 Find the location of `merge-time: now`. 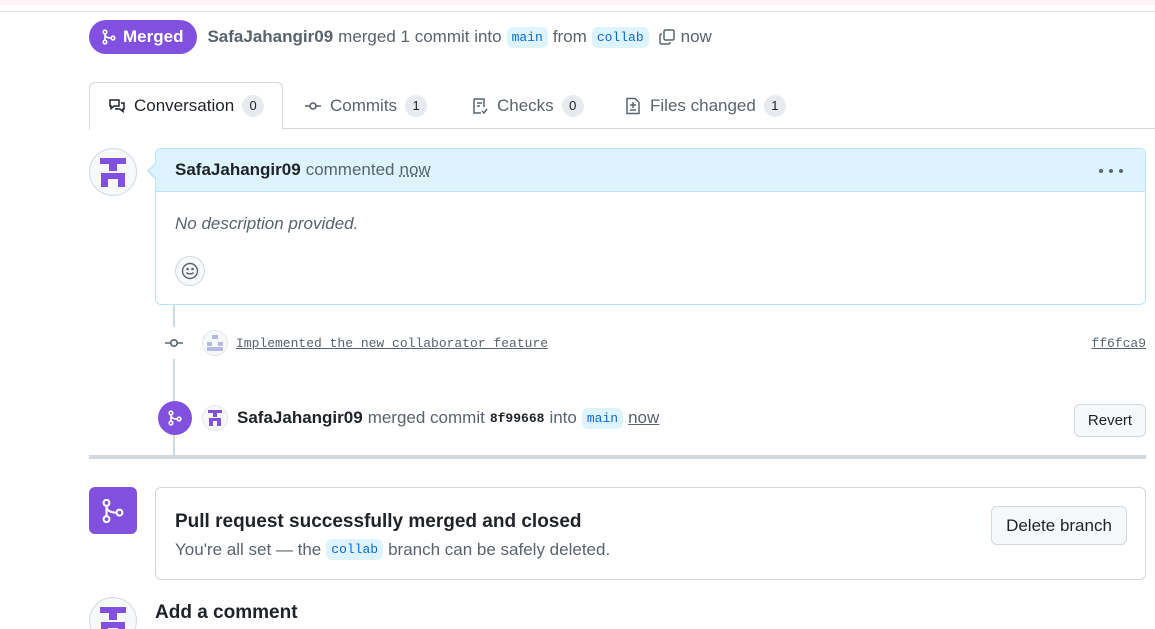

merge-time: now is located at coordinates (696, 37).